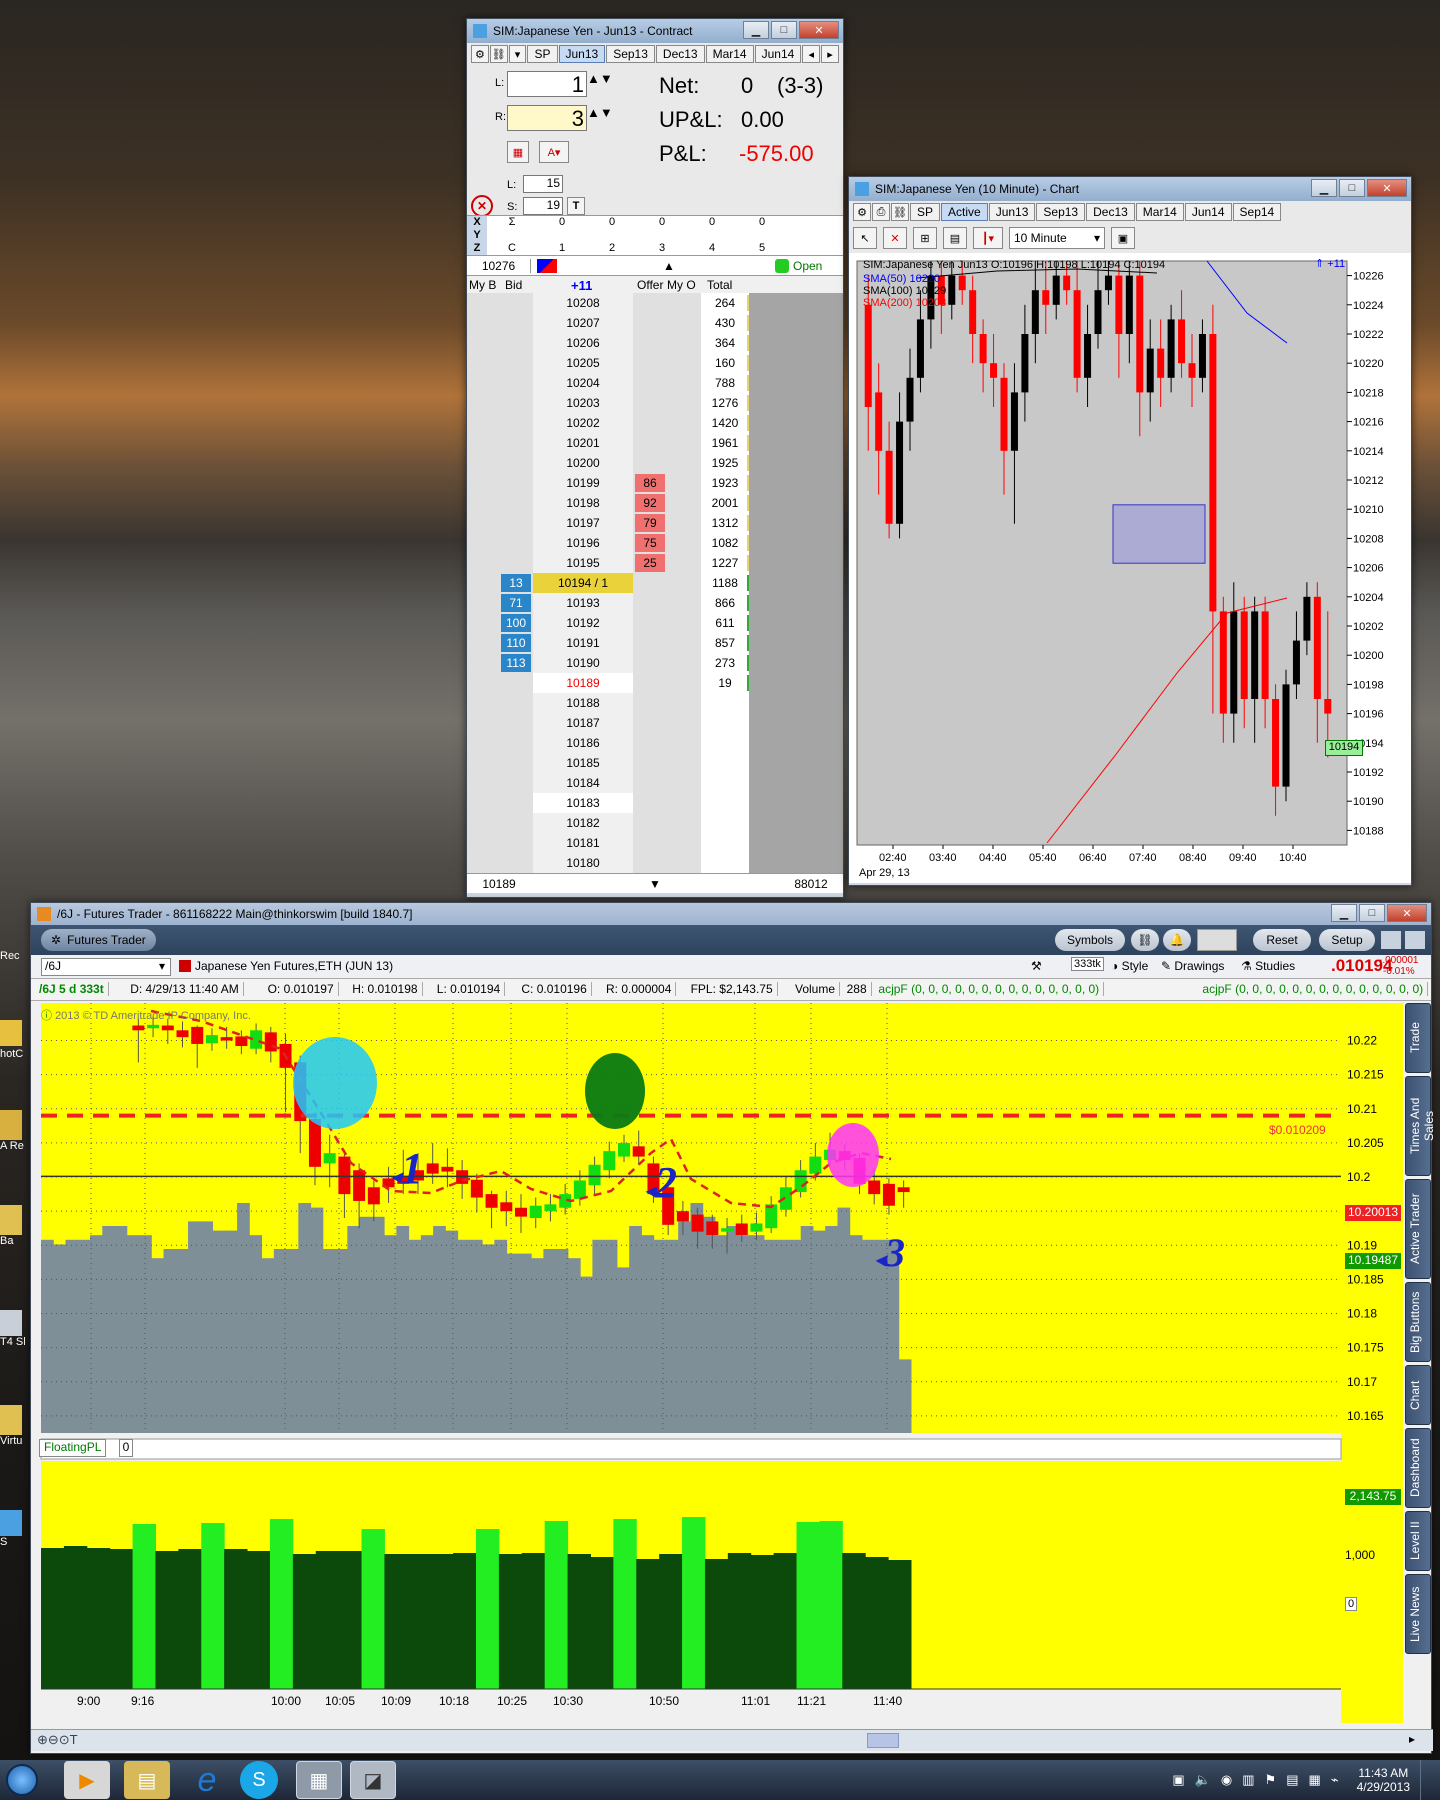 This screenshot has height=1800, width=1440. What do you see at coordinates (655, 443) in the screenshot?
I see `ladder-row: 10201 1961` at bounding box center [655, 443].